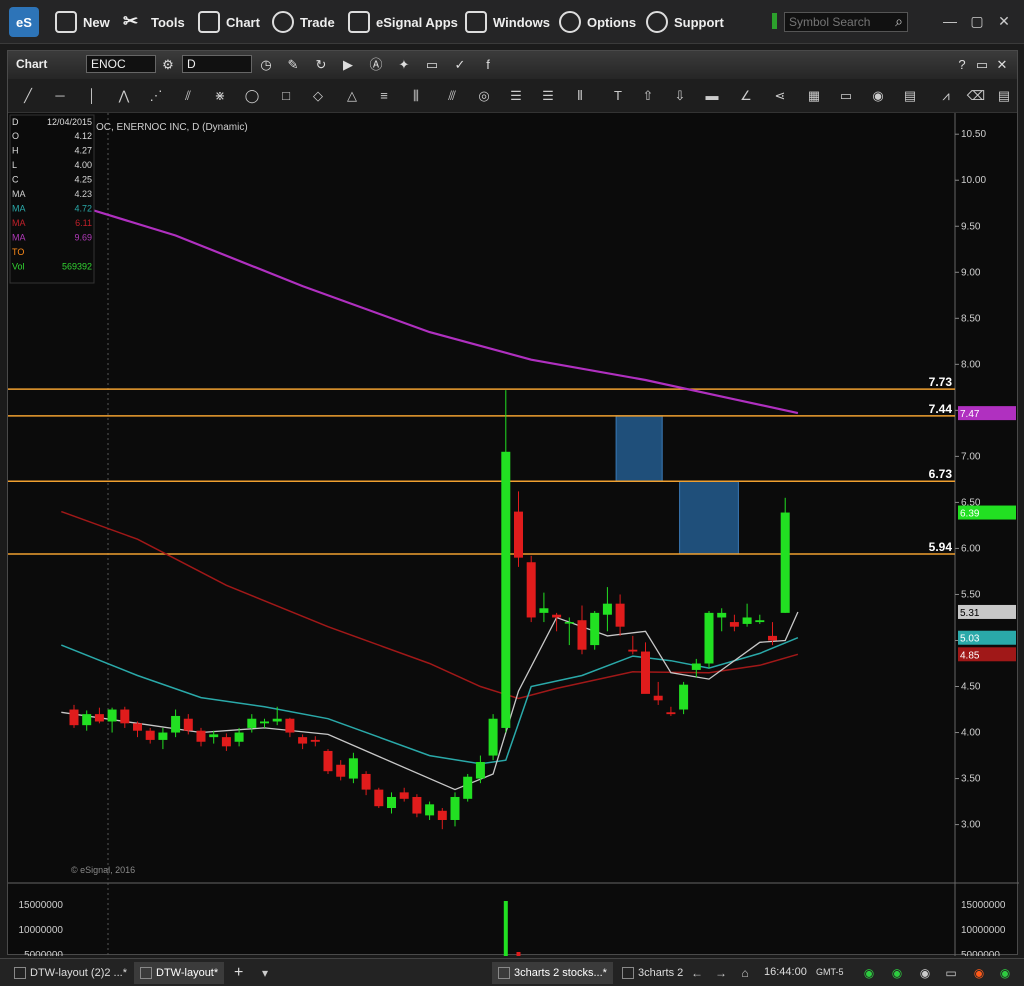  What do you see at coordinates (83, 165) in the screenshot?
I see `data-row-value: 4.00` at bounding box center [83, 165].